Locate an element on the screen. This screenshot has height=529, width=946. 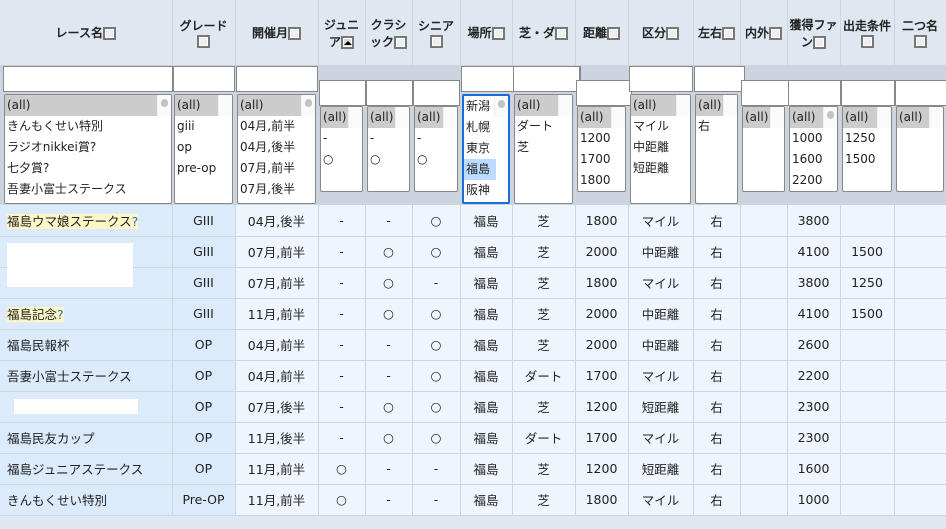
filter-option: 07月,前半 is located at coordinates (269, 168).